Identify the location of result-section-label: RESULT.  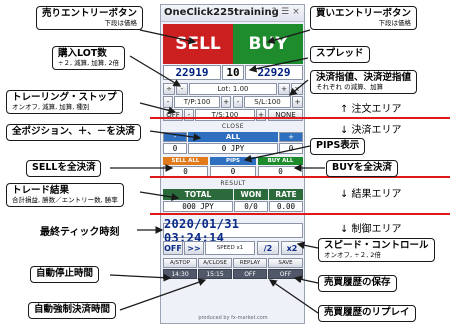
(233, 183).